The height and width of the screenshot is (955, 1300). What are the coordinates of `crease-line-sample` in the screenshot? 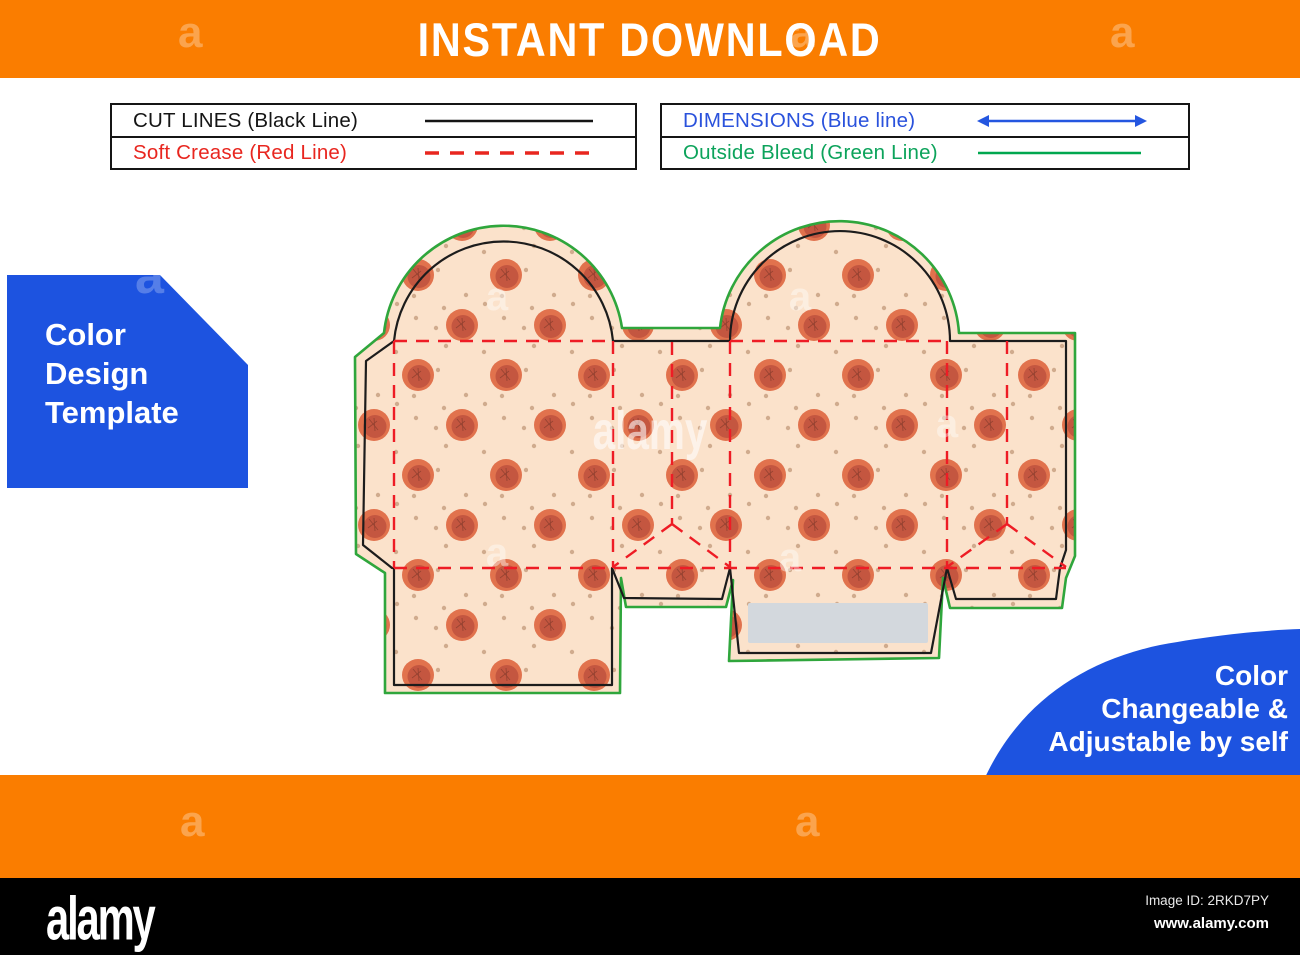 It's located at (509, 153).